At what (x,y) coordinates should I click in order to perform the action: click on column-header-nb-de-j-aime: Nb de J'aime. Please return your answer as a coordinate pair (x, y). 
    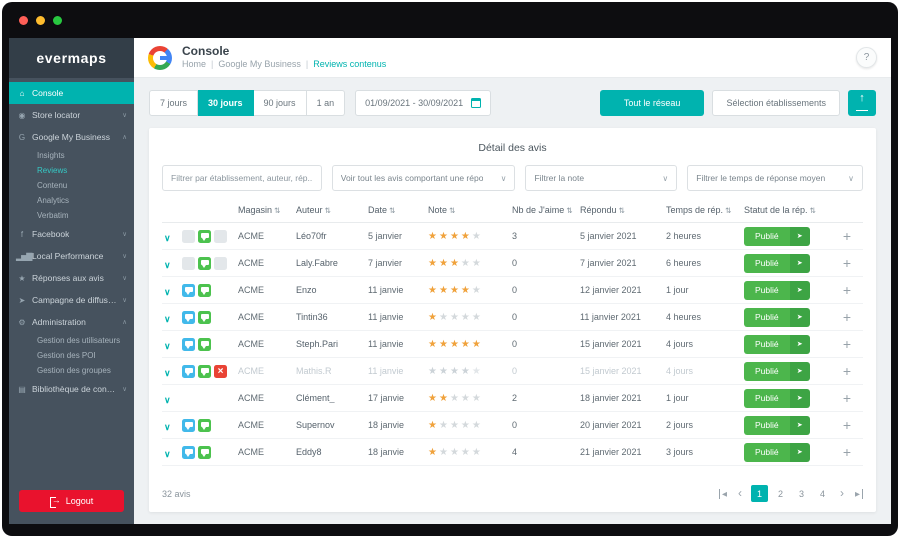
    Looking at the image, I should click on (546, 210).